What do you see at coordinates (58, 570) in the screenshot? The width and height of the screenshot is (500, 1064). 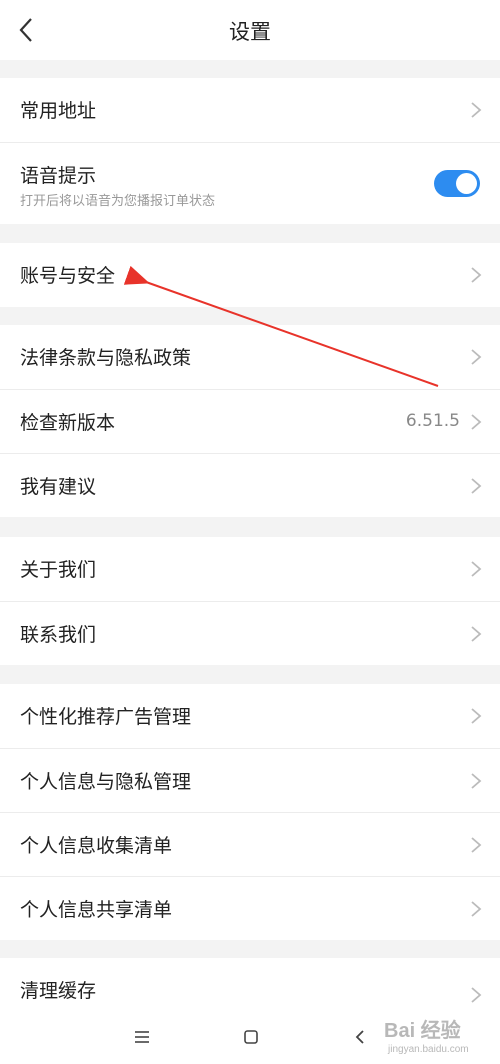 I see `about-us-label: 关于我们` at bounding box center [58, 570].